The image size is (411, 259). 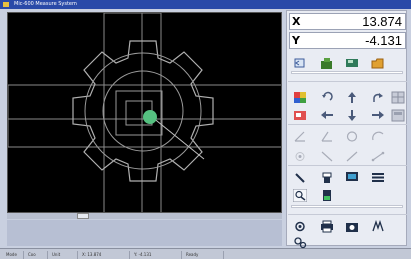 I want to click on zoom-slider, so click(x=347, y=72).